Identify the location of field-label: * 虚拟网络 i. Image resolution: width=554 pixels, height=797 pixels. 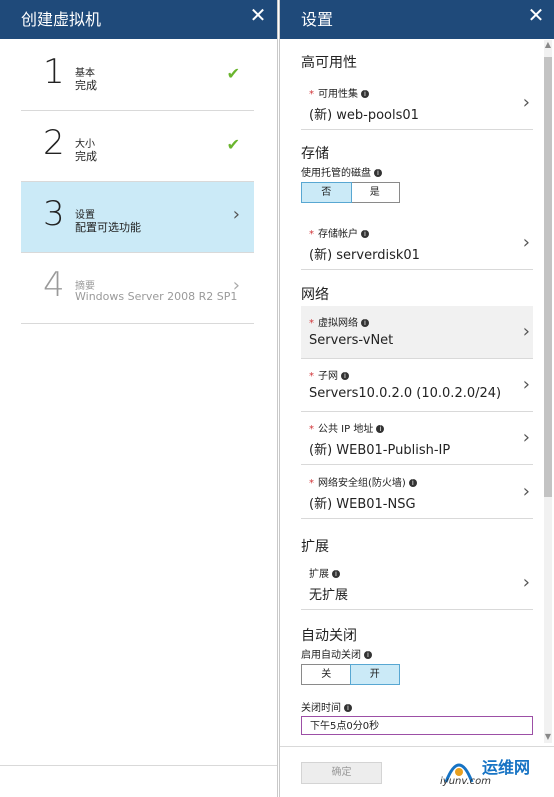
(339, 321).